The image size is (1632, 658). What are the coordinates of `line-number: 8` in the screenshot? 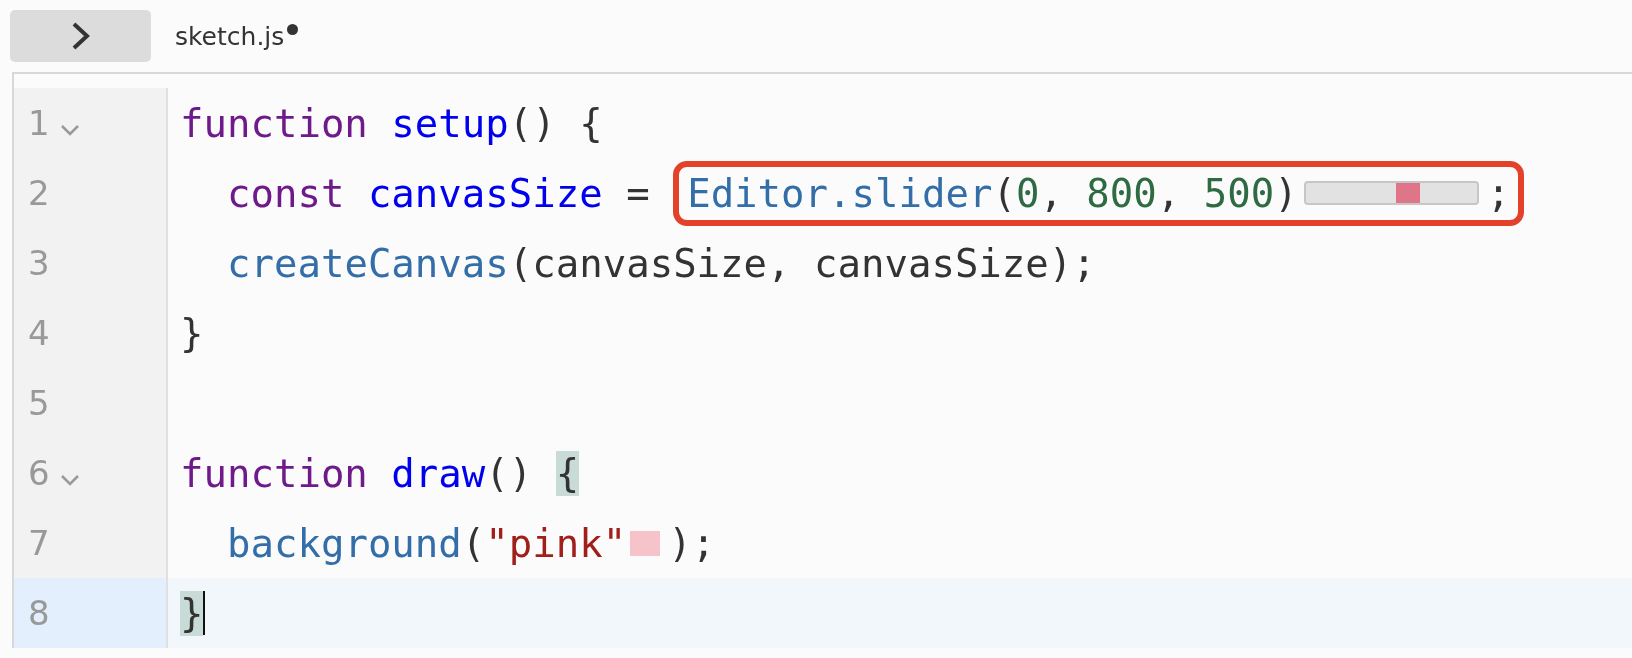 It's located at (39, 613).